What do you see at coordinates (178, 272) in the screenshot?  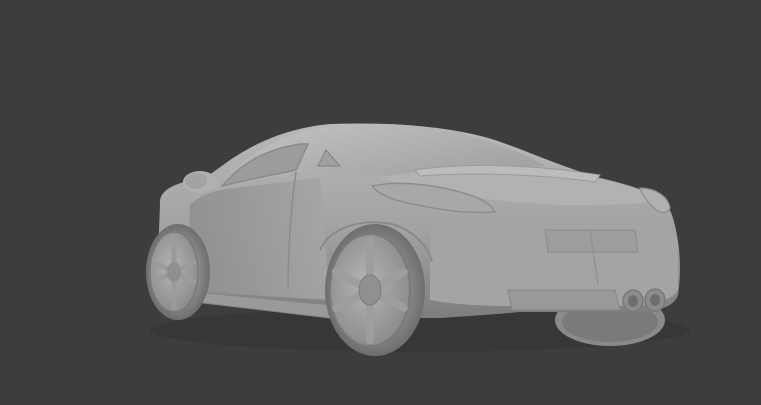 I see `front-left-wheel` at bounding box center [178, 272].